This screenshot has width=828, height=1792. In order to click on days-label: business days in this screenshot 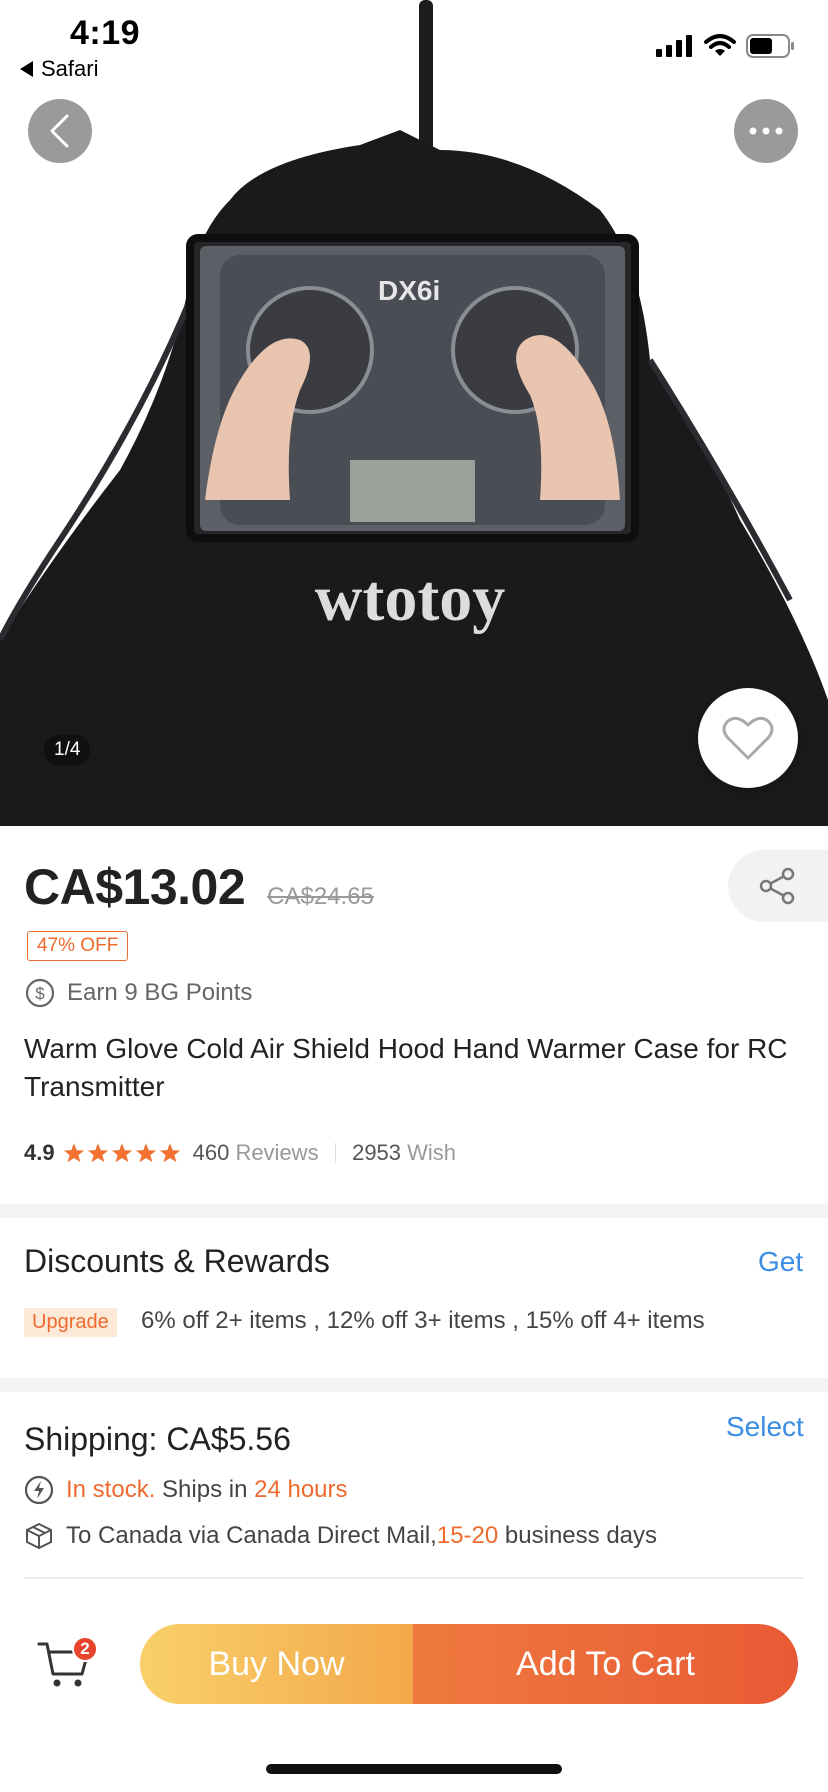, I will do `click(581, 1535)`.